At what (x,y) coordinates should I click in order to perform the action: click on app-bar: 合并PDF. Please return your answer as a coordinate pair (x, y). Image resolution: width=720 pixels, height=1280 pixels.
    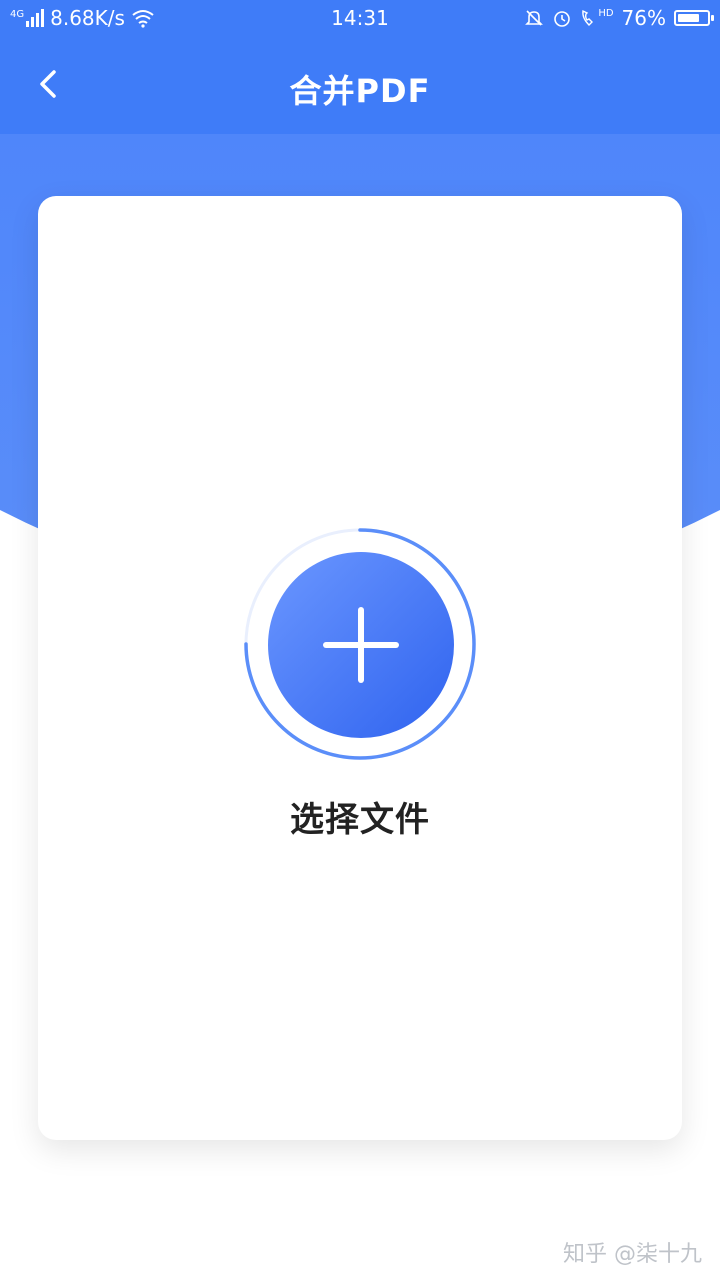
    Looking at the image, I should click on (360, 85).